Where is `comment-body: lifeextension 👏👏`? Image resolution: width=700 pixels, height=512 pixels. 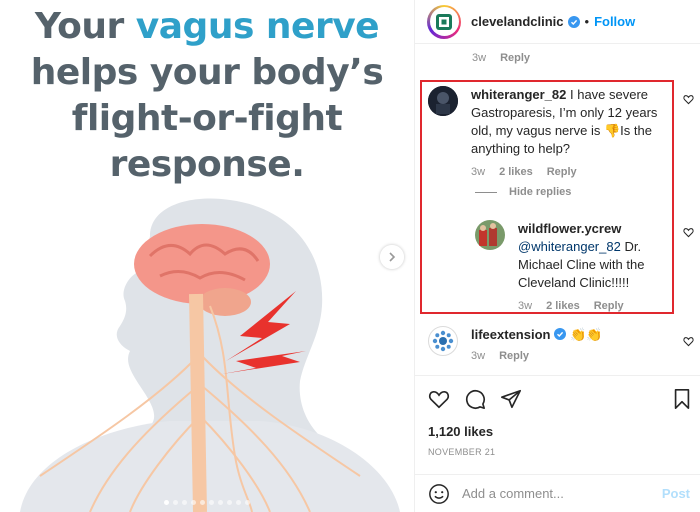 comment-body: lifeextension 👏👏 is located at coordinates (536, 335).